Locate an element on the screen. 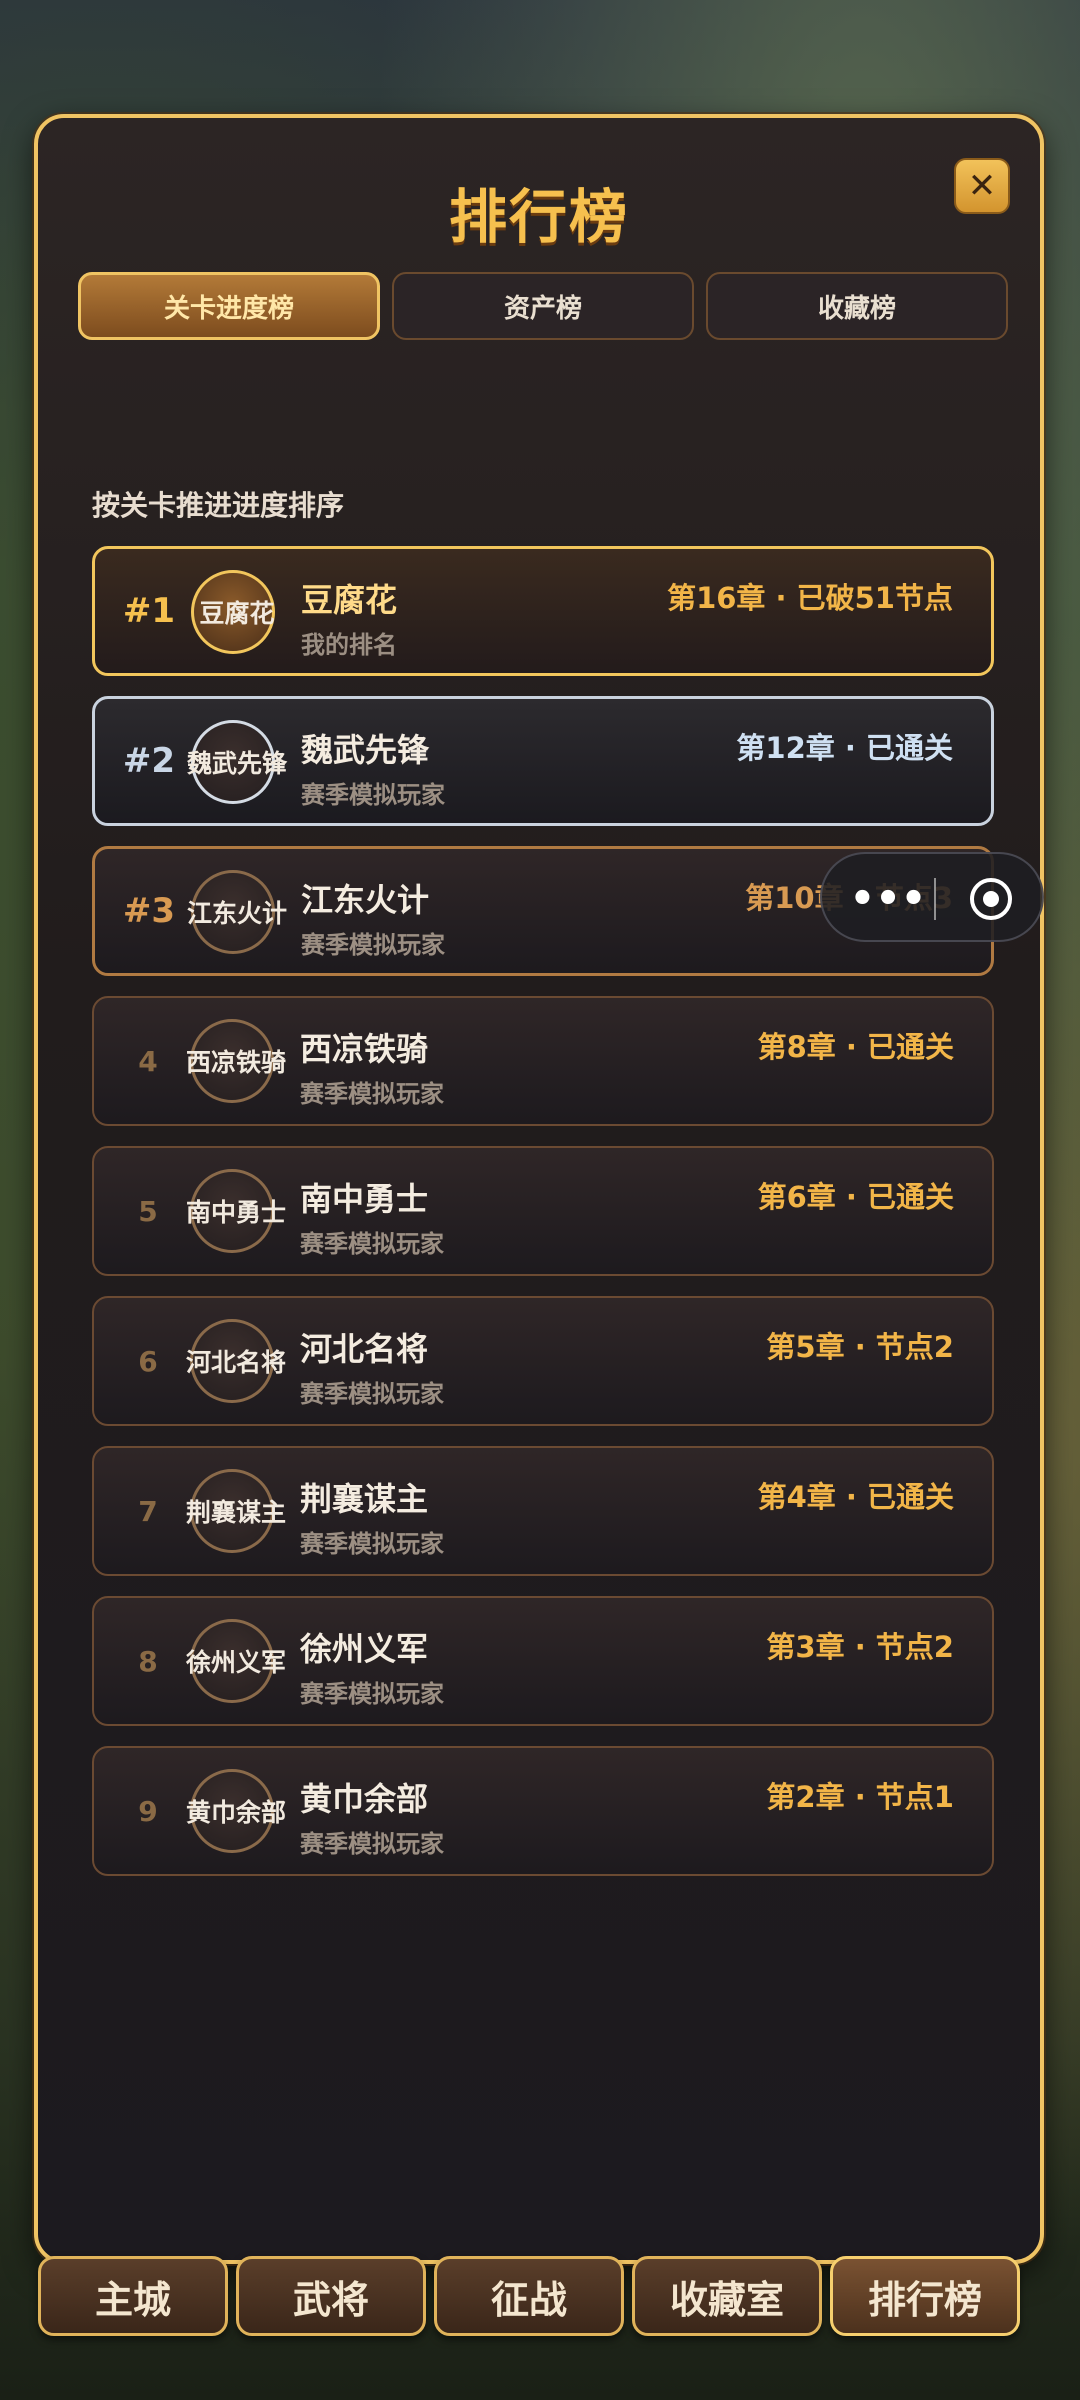 The width and height of the screenshot is (1080, 2400). player-name: 豆腐花 is located at coordinates (349, 600).